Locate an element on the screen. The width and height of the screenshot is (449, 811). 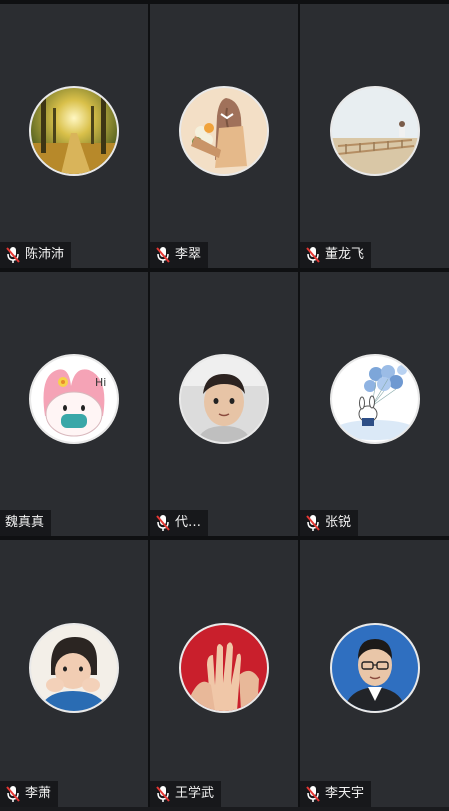
participant-tile: 陈沛沛 is located at coordinates (74, 136).